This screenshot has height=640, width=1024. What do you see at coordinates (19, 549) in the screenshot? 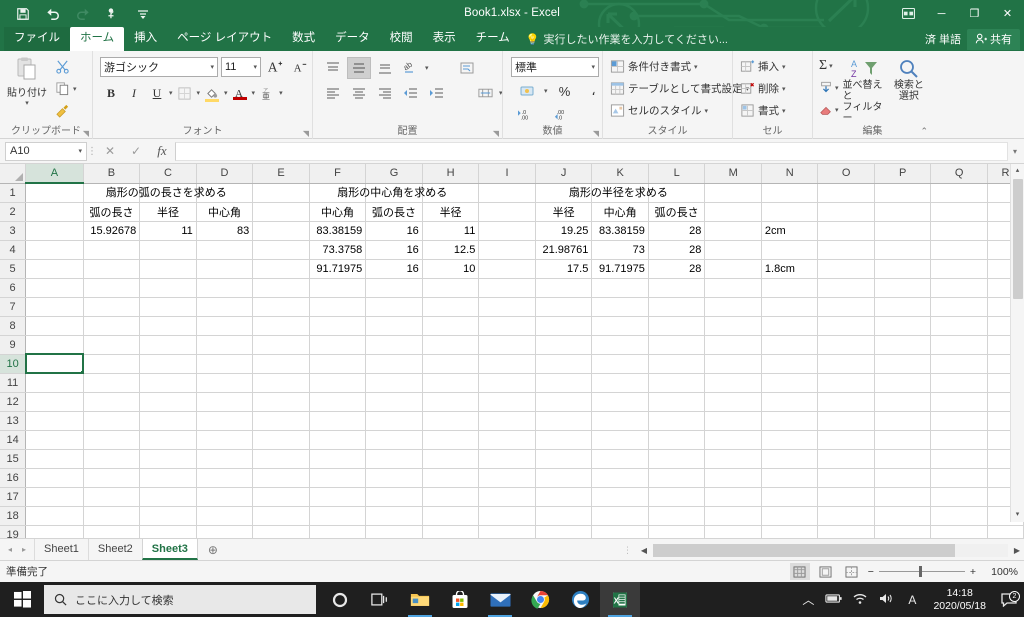
I see `sheet-nav-arrows: ◂ ▸` at bounding box center [19, 549].